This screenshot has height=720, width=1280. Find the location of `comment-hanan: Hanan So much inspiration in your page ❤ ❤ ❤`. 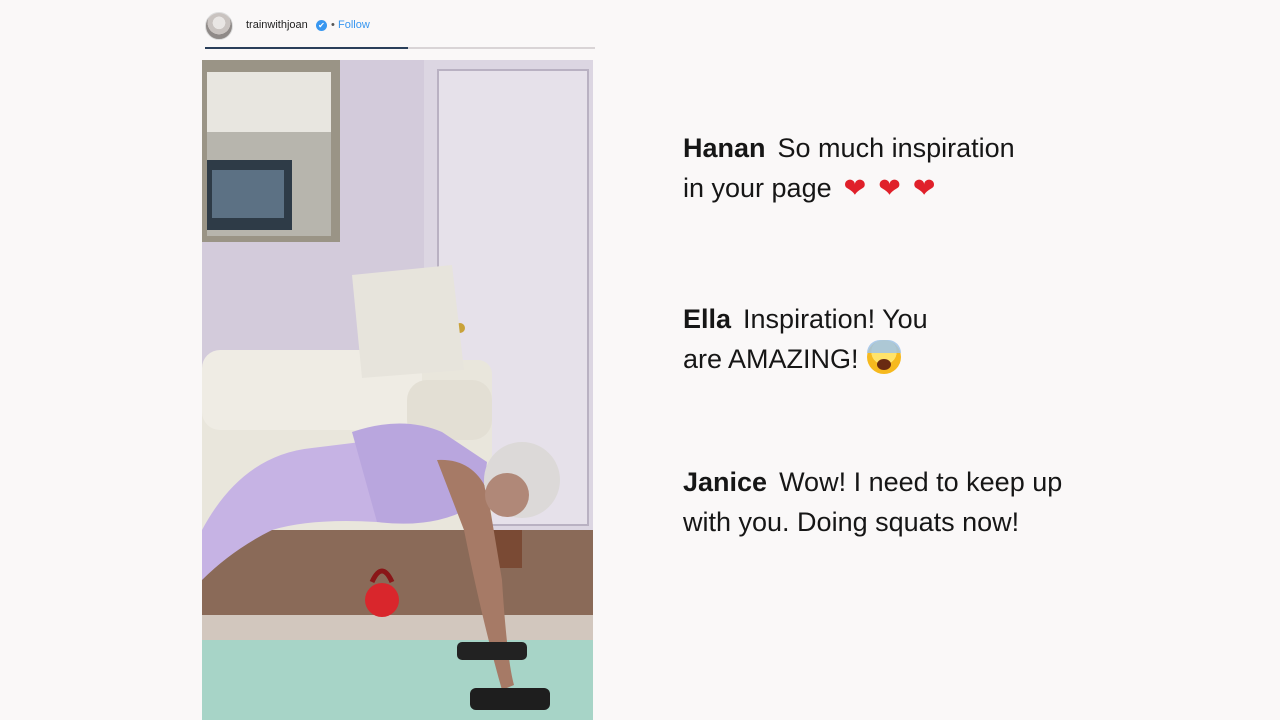

comment-hanan: Hanan So much inspiration in your page ❤ ❤ ❤ is located at coordinates (963, 168).